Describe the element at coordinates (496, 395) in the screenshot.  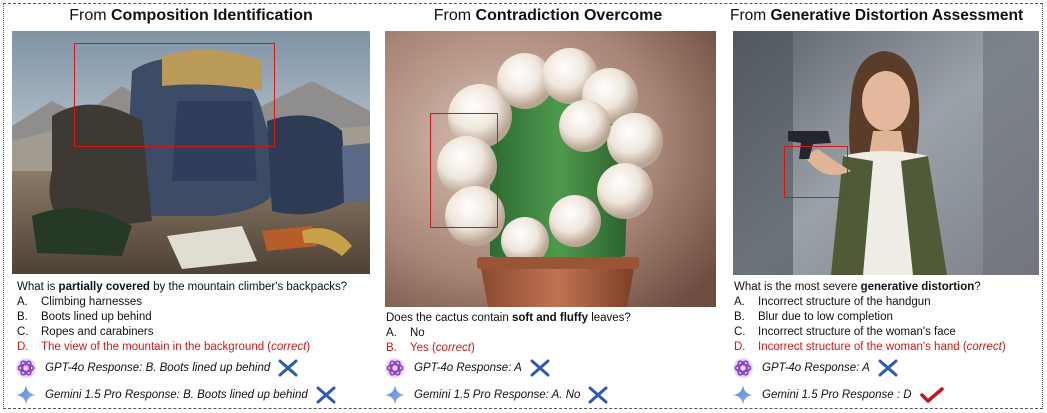
I see `gemini-response: Gemini 1.5 Pro Response: A. No` at that location.